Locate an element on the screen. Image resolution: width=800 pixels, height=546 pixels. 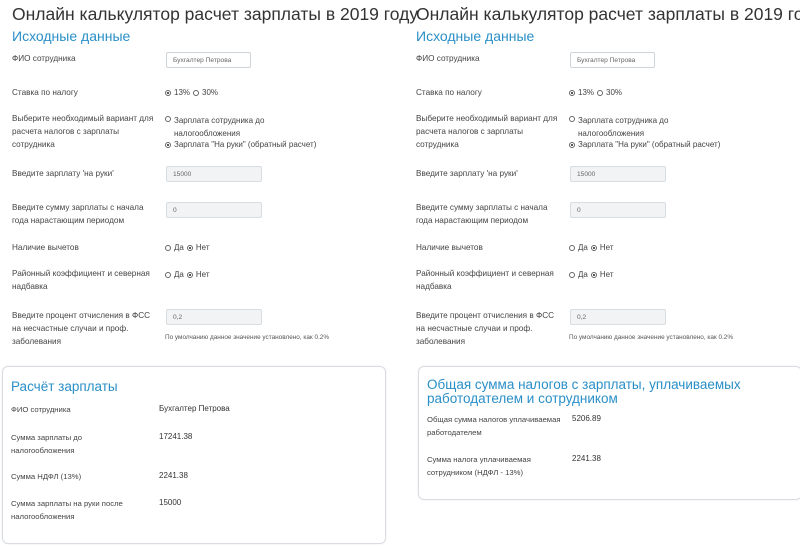
employer-tax-value: 5206.89 is located at coordinates (586, 418).